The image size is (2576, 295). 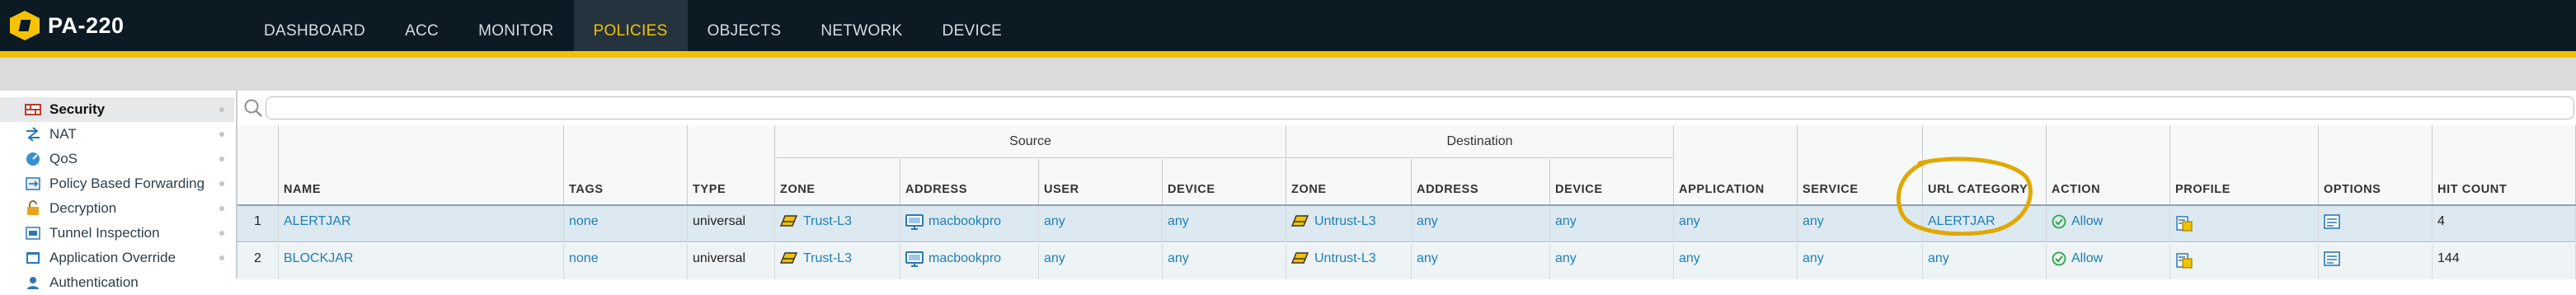 What do you see at coordinates (731, 224) in the screenshot?
I see `rule-type: universal` at bounding box center [731, 224].